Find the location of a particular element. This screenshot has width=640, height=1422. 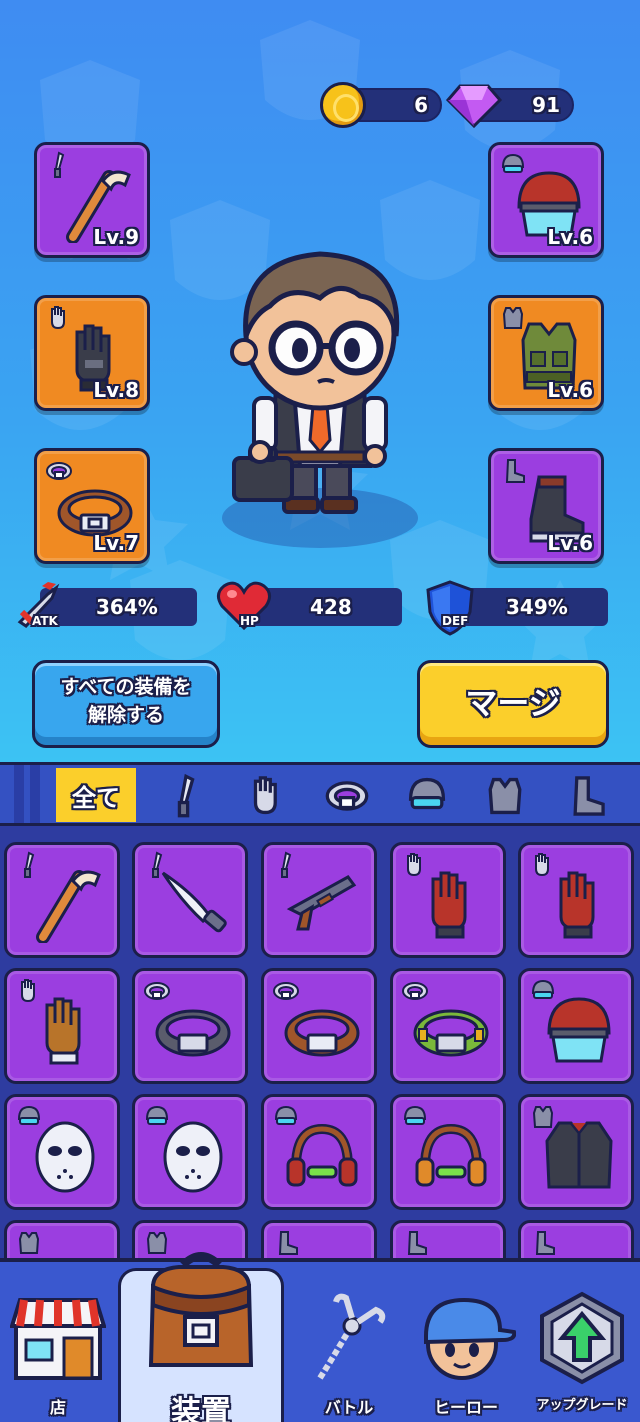

def-value: 349% is located at coordinates (537, 607).